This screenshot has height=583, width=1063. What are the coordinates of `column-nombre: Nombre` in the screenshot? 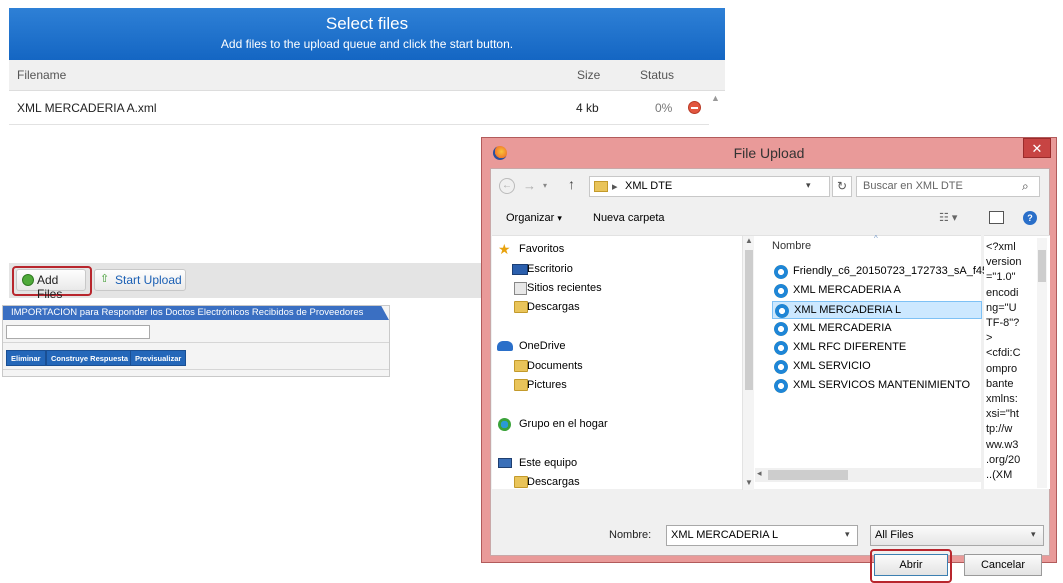 It's located at (791, 246).